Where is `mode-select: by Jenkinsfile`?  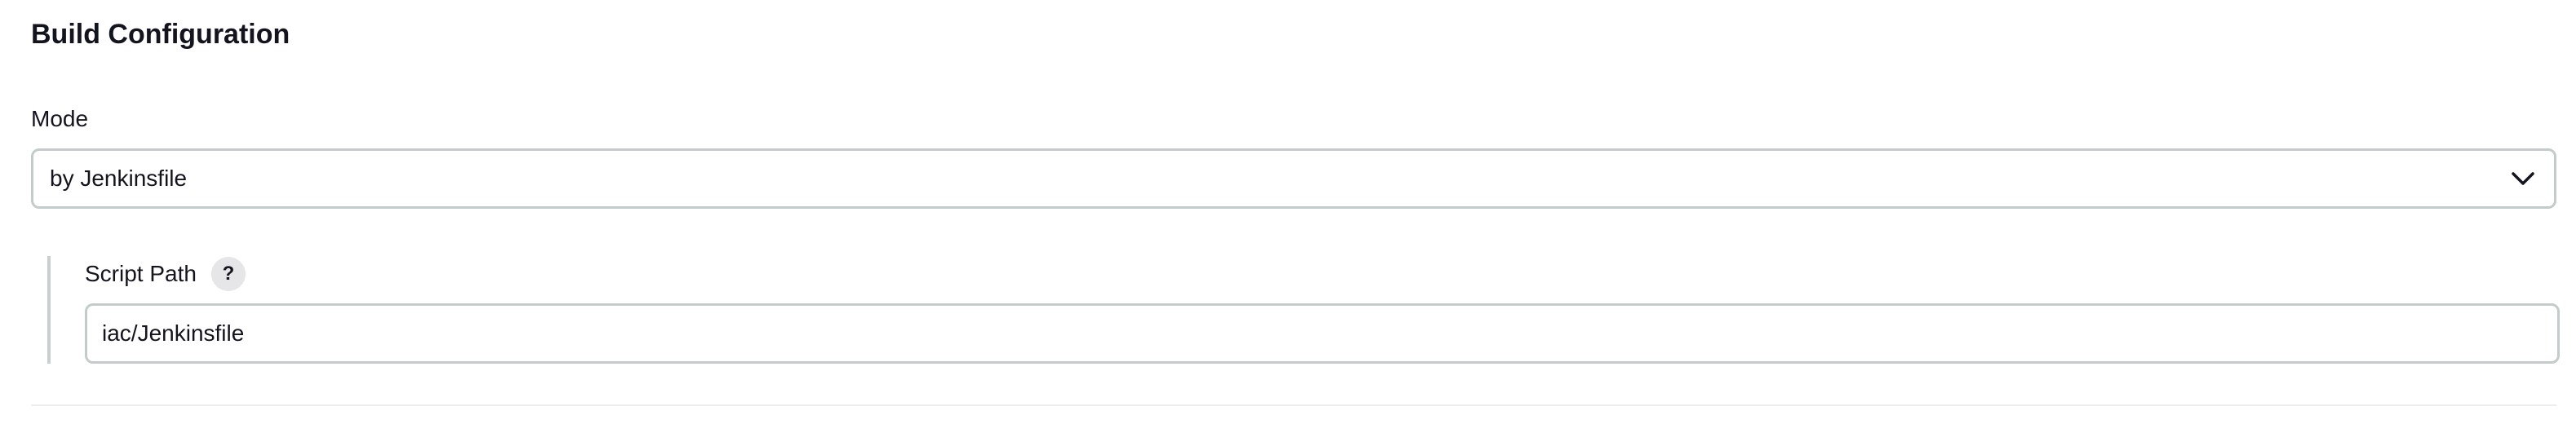
mode-select: by Jenkinsfile is located at coordinates (1293, 178).